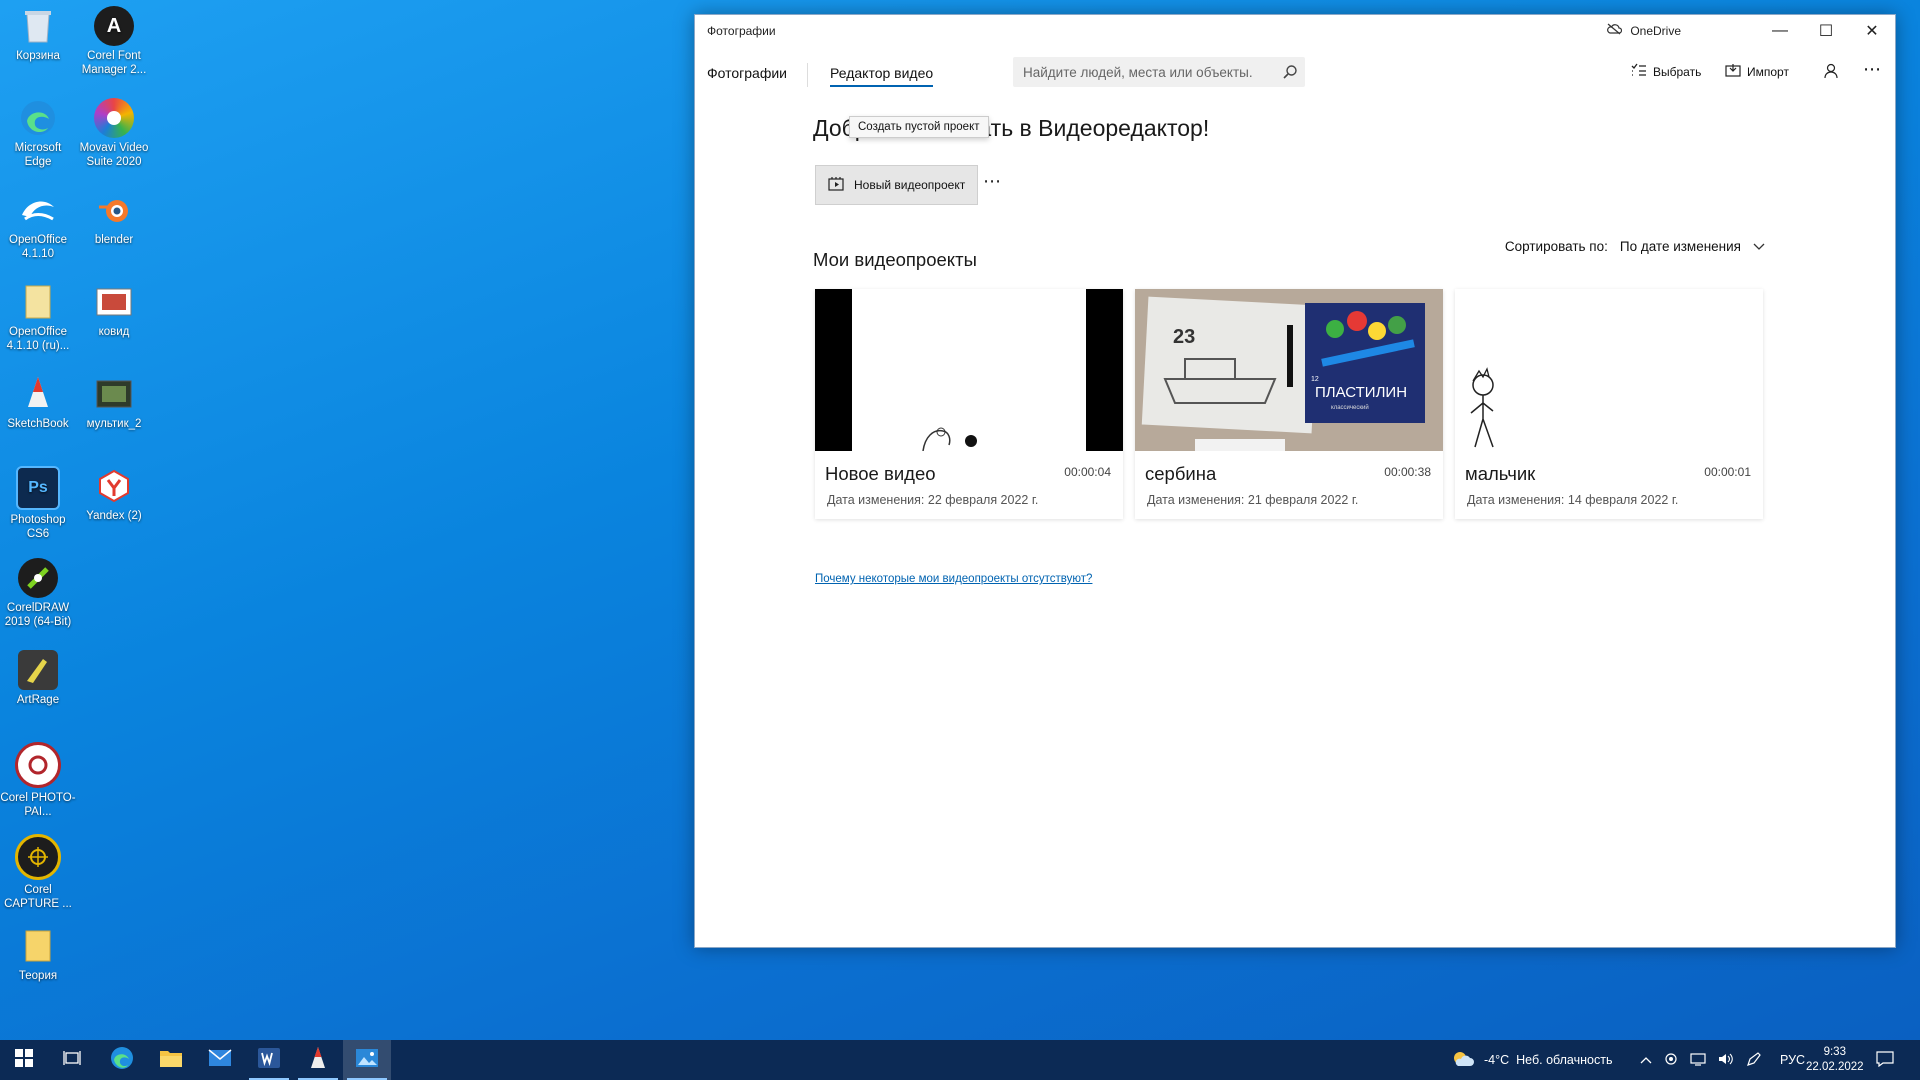  I want to click on title-bar: Фотографии OneDrive — ☐ ✕, so click(1295, 31).